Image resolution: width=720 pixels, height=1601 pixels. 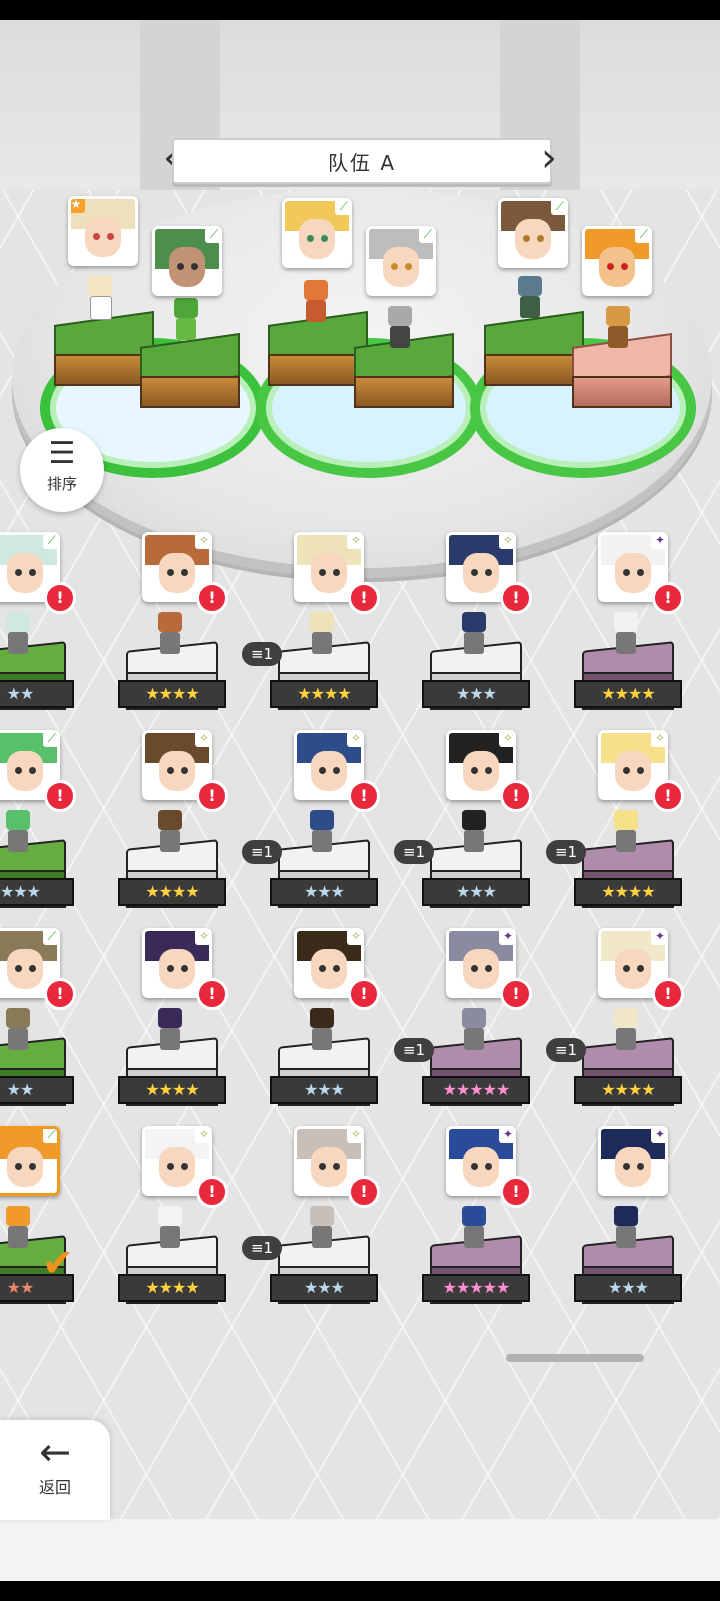 What do you see at coordinates (633, 1161) in the screenshot?
I see `character-portrait: ✦` at bounding box center [633, 1161].